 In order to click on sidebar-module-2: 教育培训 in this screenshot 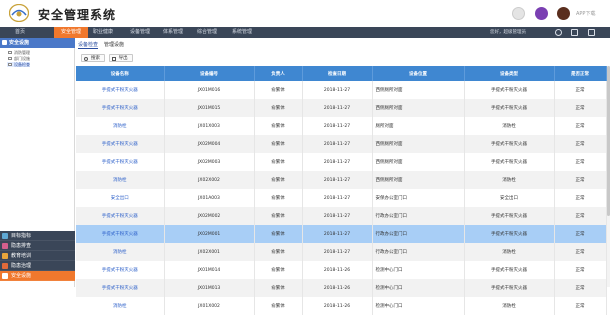, I will do `click(37, 256)`.